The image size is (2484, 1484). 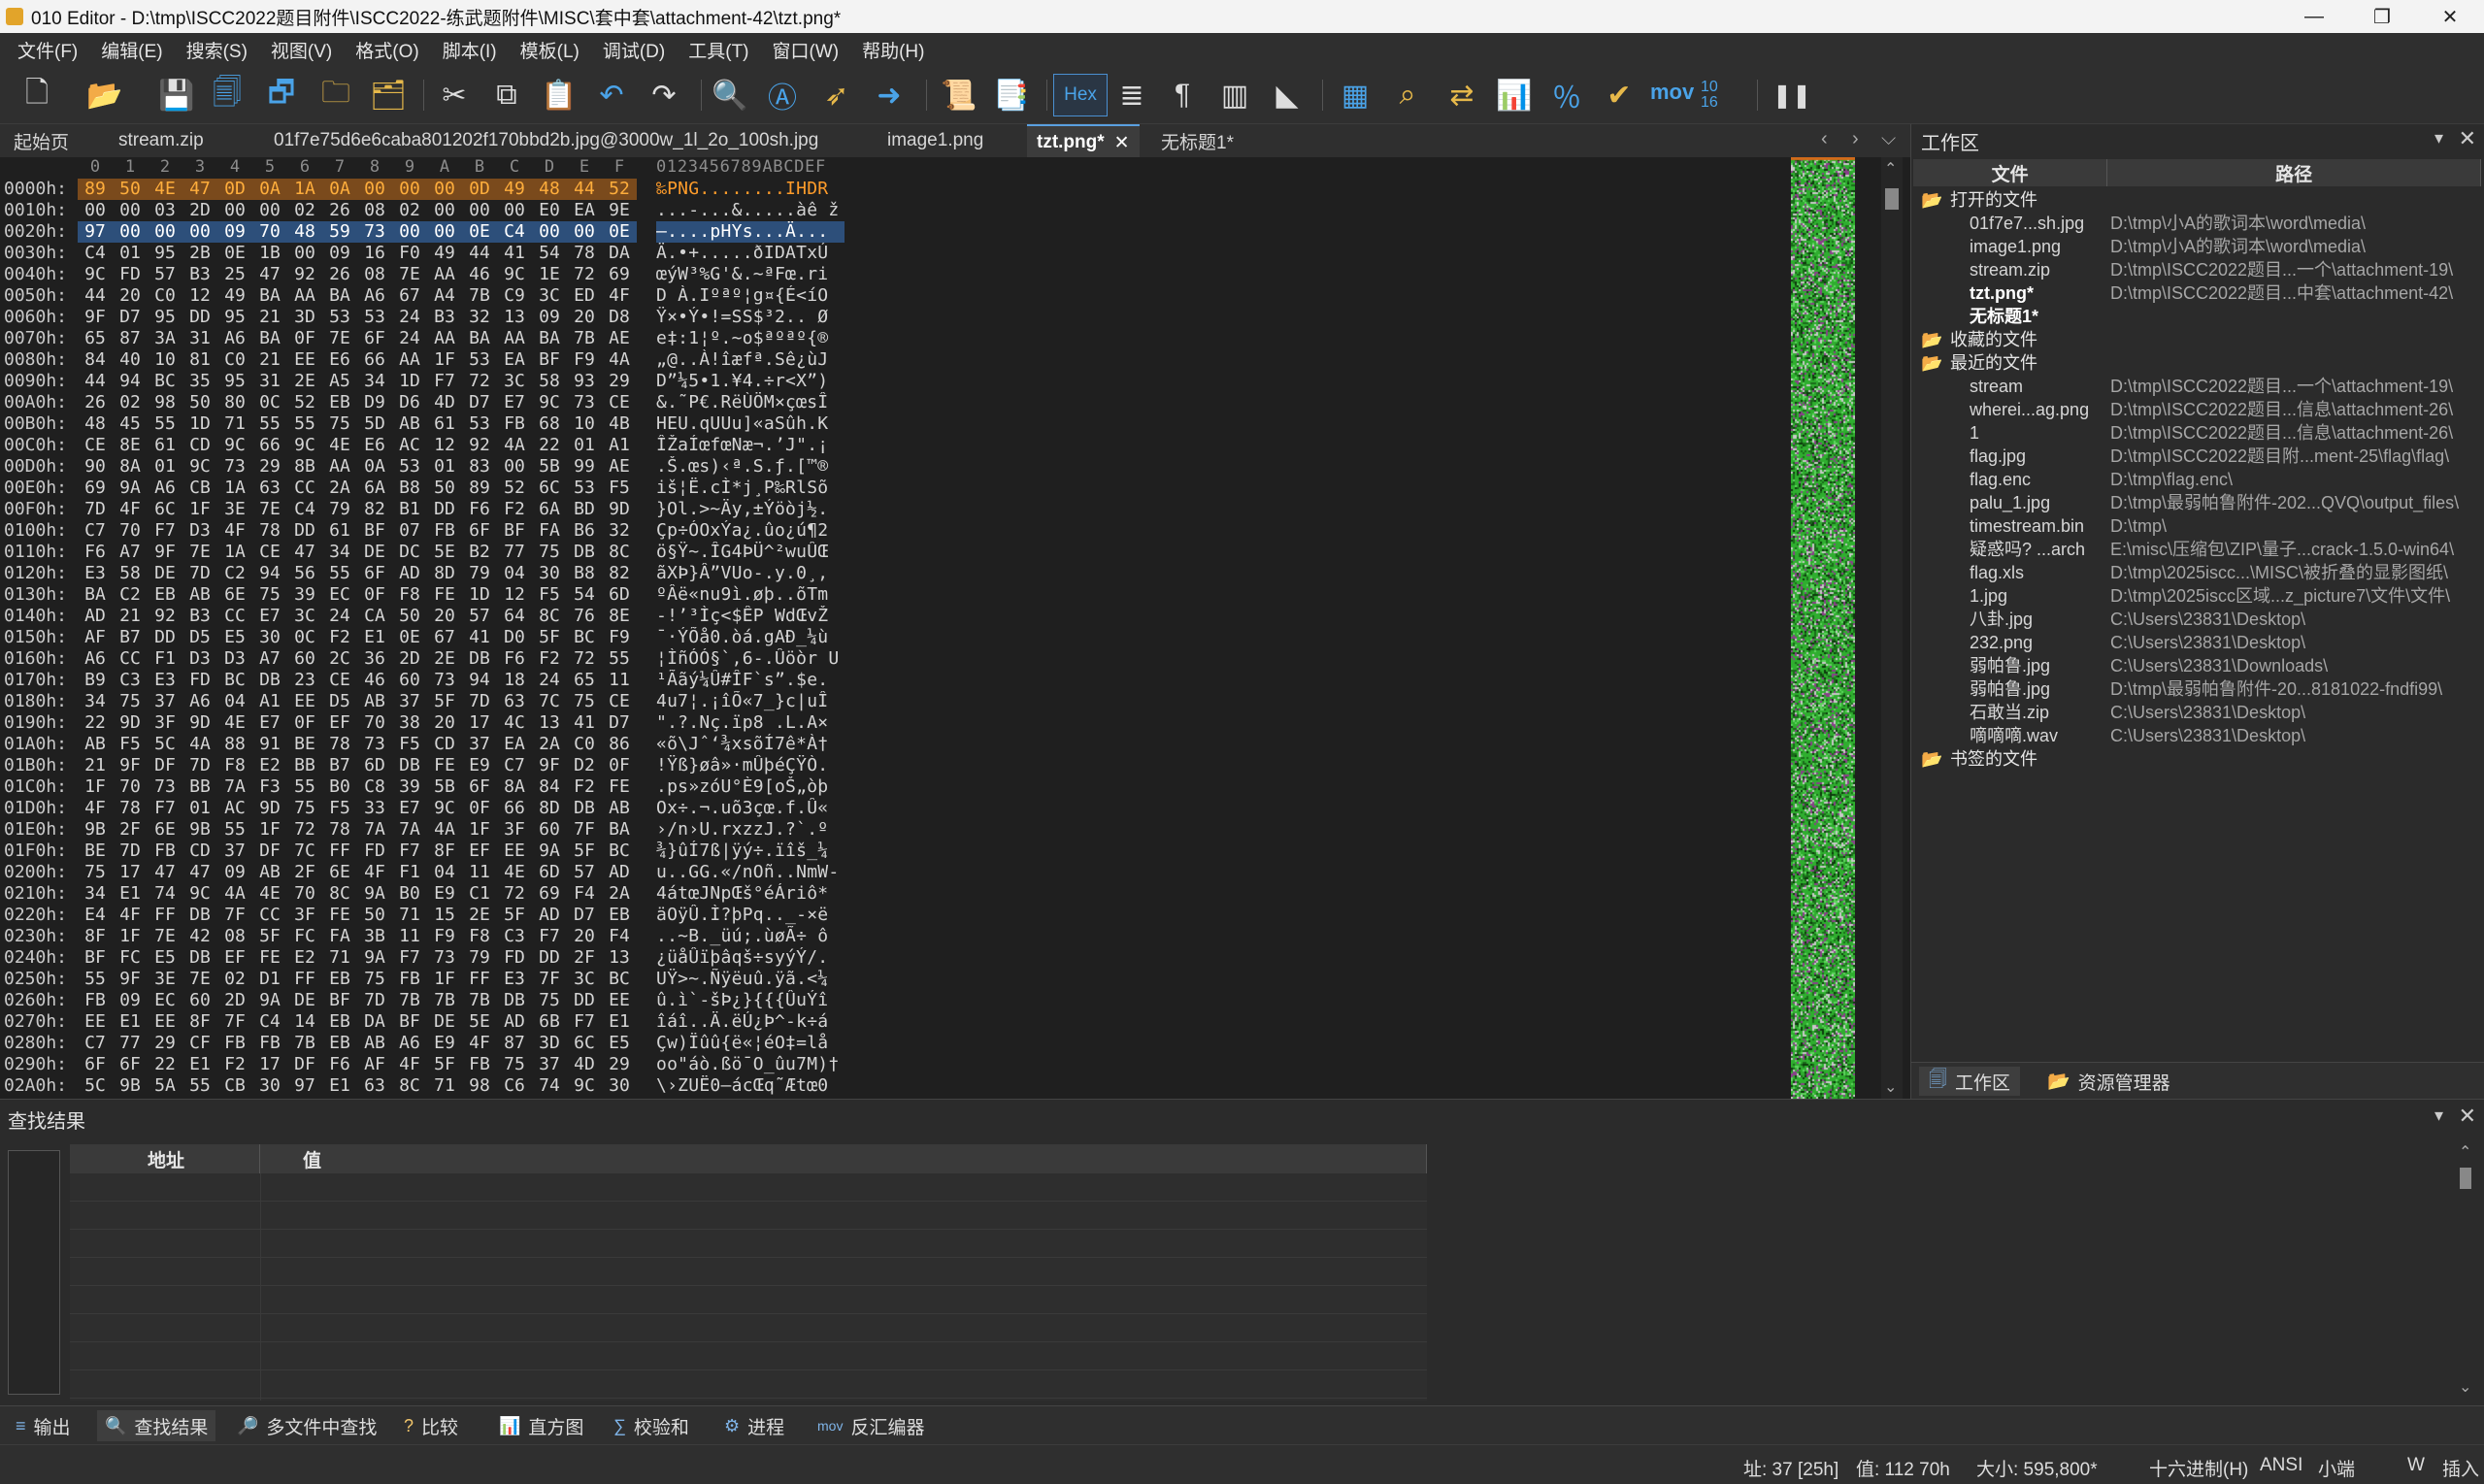 I want to click on hex-byte: 65, so click(x=95, y=338).